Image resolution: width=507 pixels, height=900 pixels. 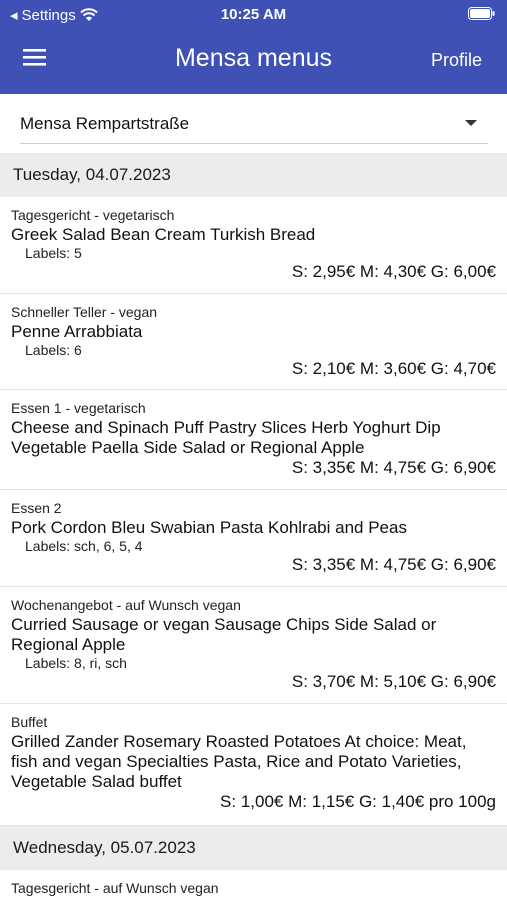 I want to click on app-bar: Mensa menus Profile, so click(x=253, y=62).